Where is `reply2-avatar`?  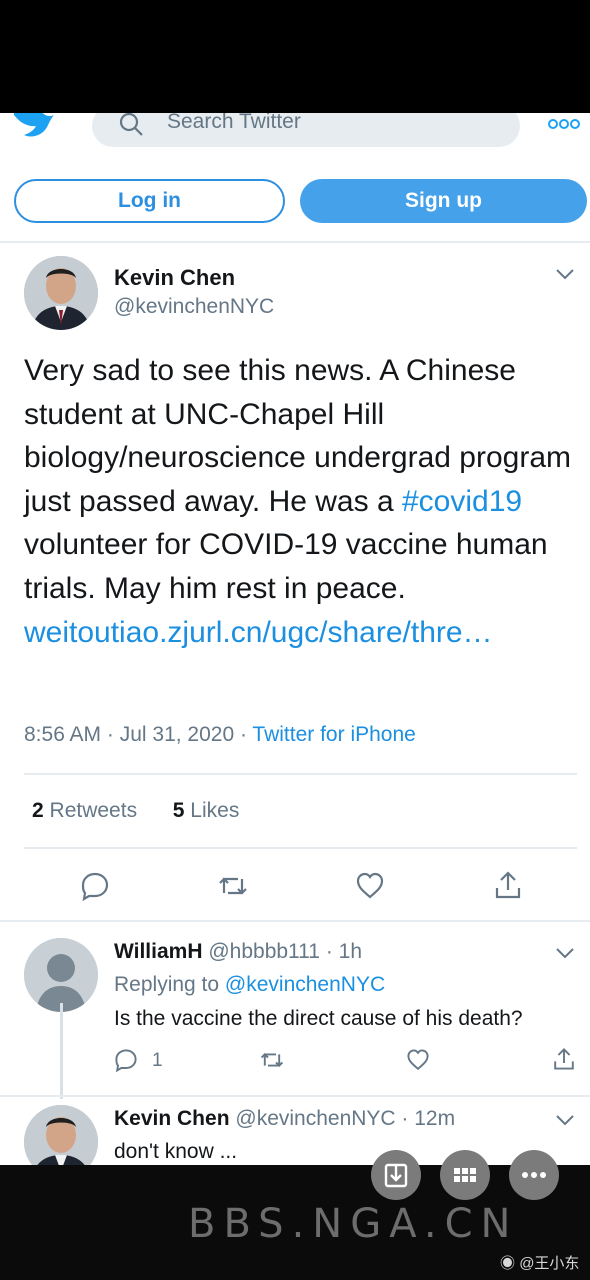
reply2-avatar is located at coordinates (61, 1135).